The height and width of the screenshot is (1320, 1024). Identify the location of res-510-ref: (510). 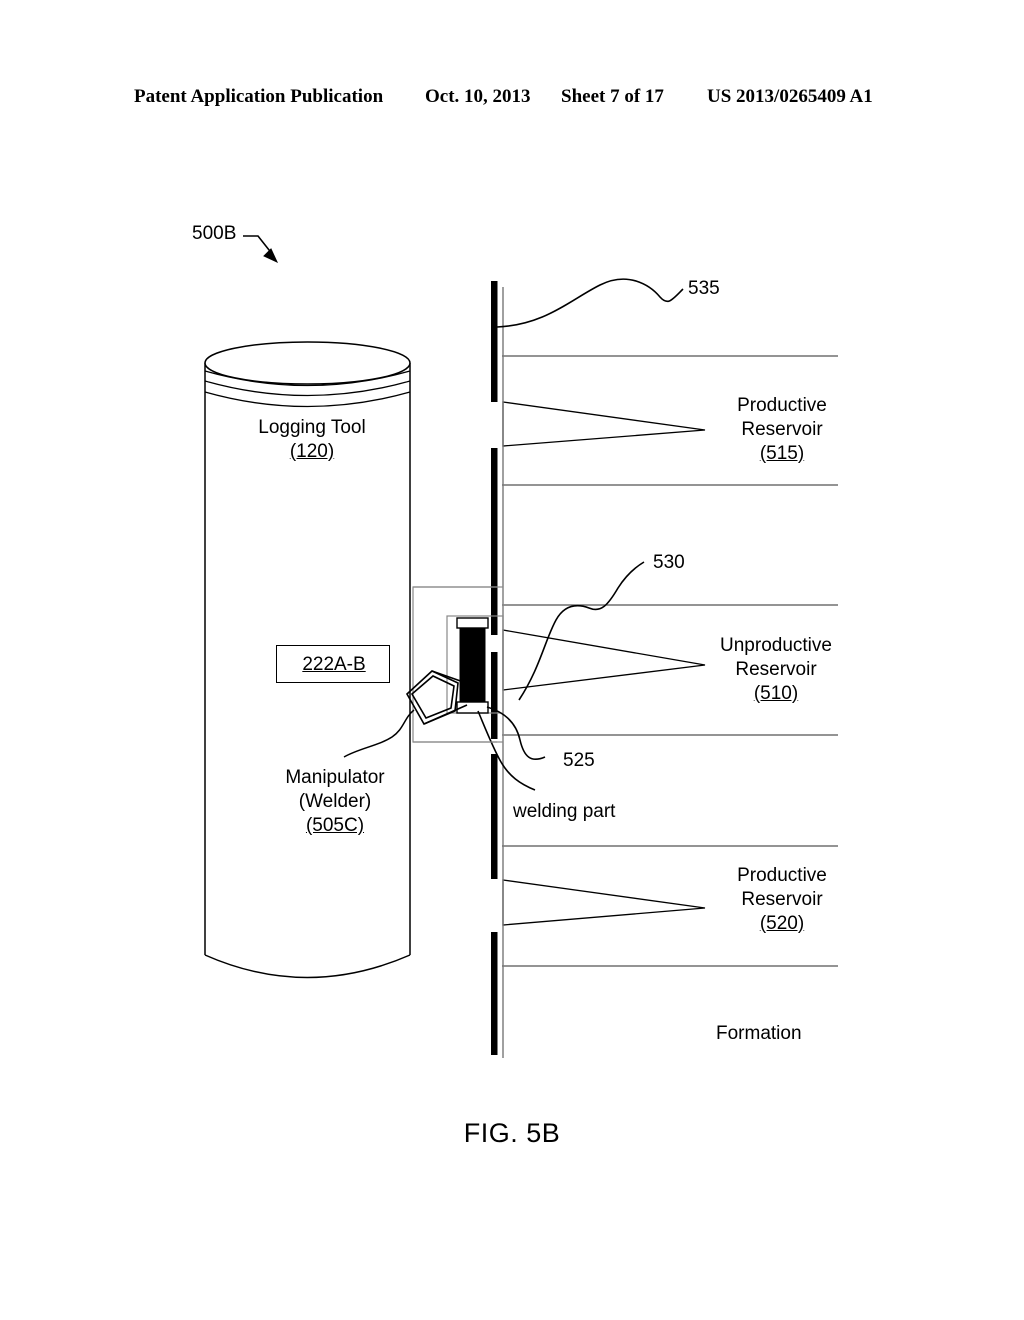
(776, 693).